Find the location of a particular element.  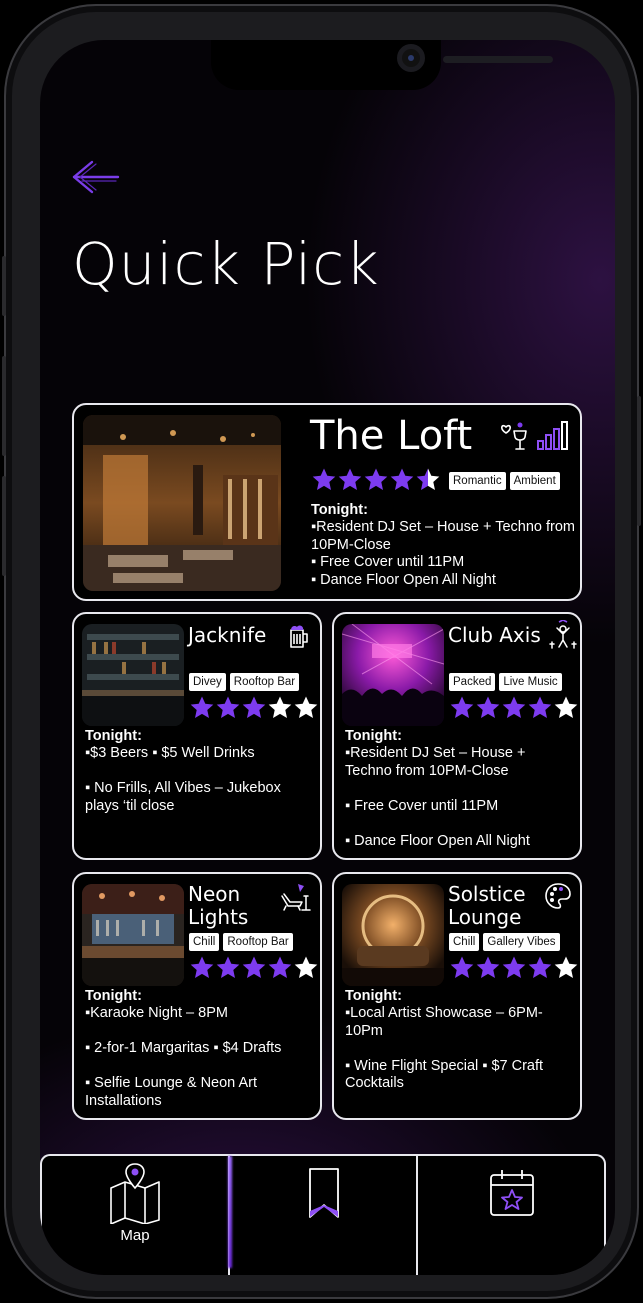

arrow-left-icon is located at coordinates (96, 177).